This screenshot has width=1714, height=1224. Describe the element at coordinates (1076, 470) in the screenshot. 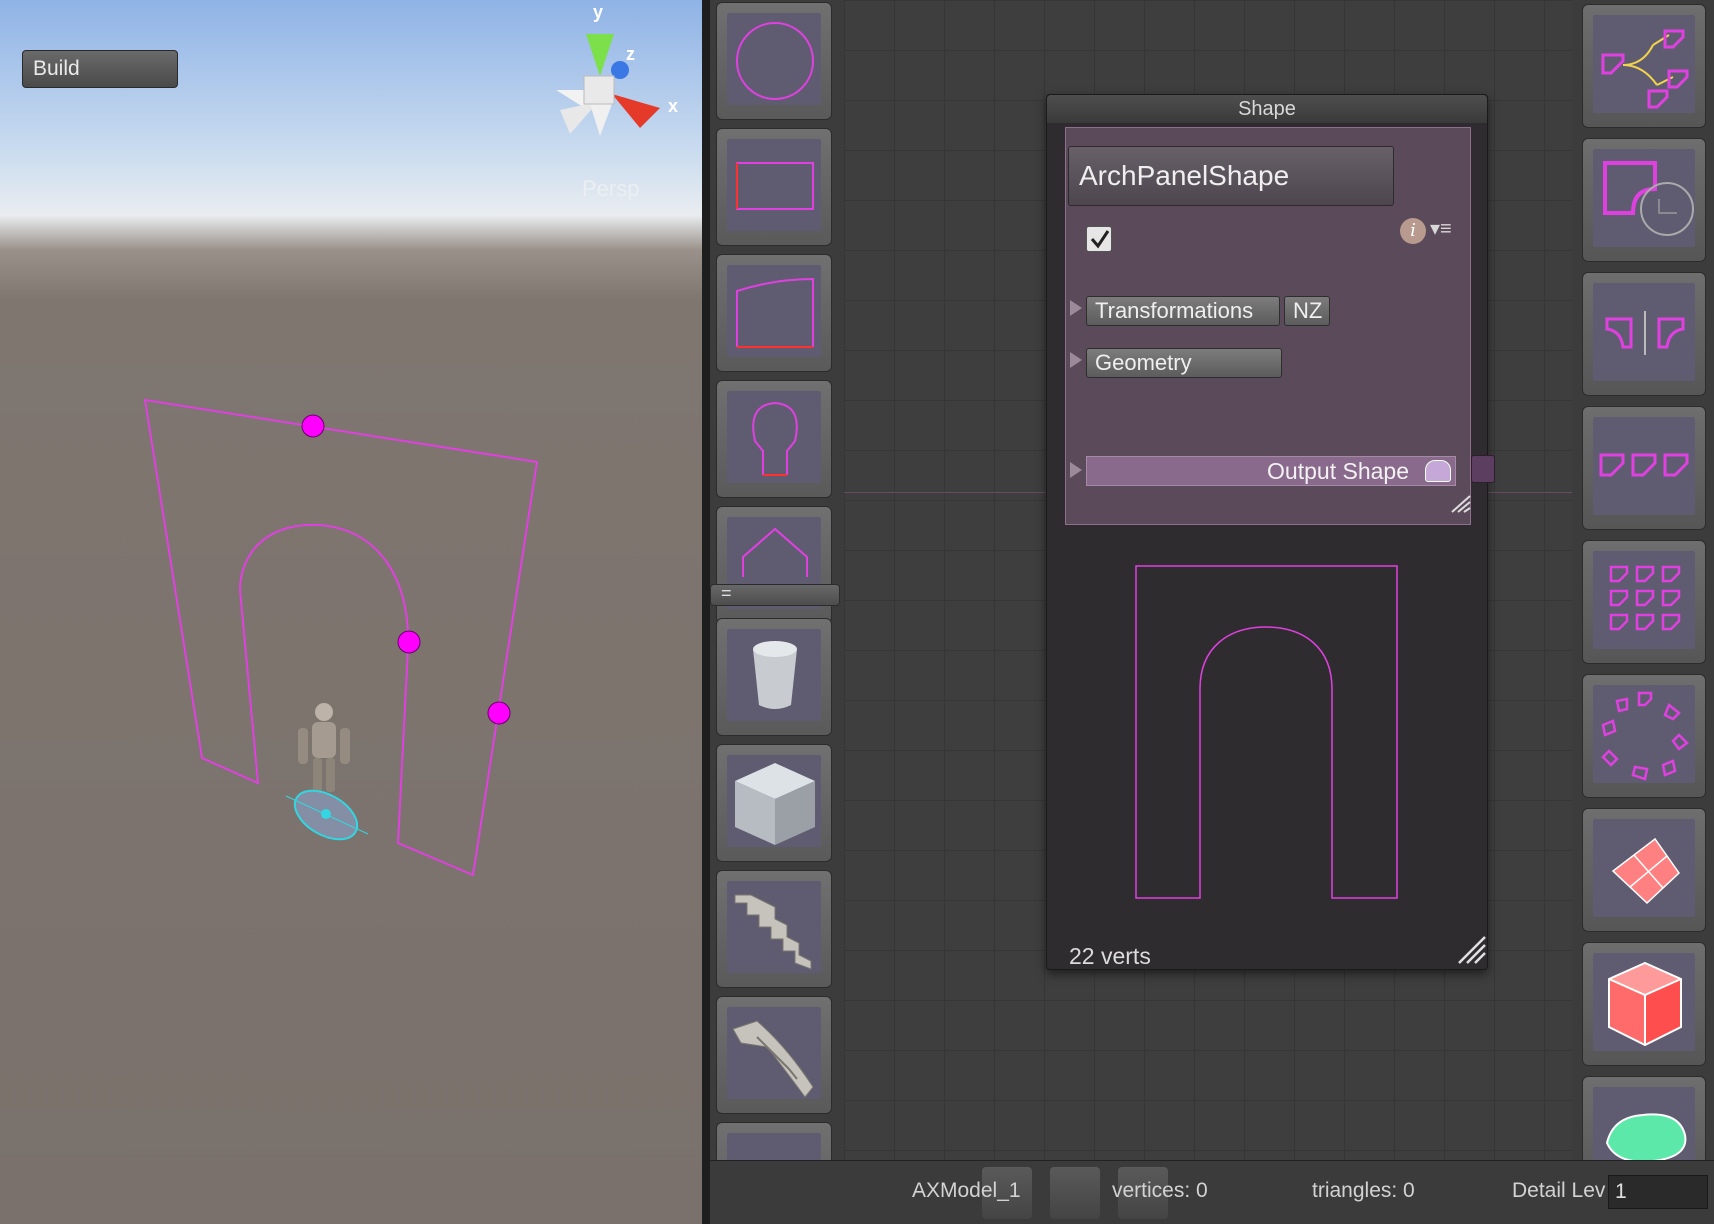

I see `output-foldout-arrow-icon` at that location.